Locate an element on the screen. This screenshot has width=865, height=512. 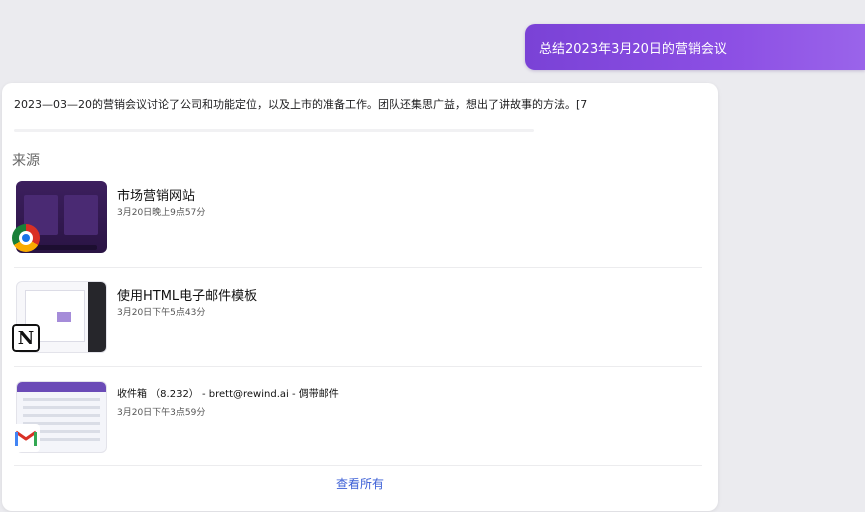
user-query-bubble: 总结2023年3月20日的营销会议 is located at coordinates (695, 47).